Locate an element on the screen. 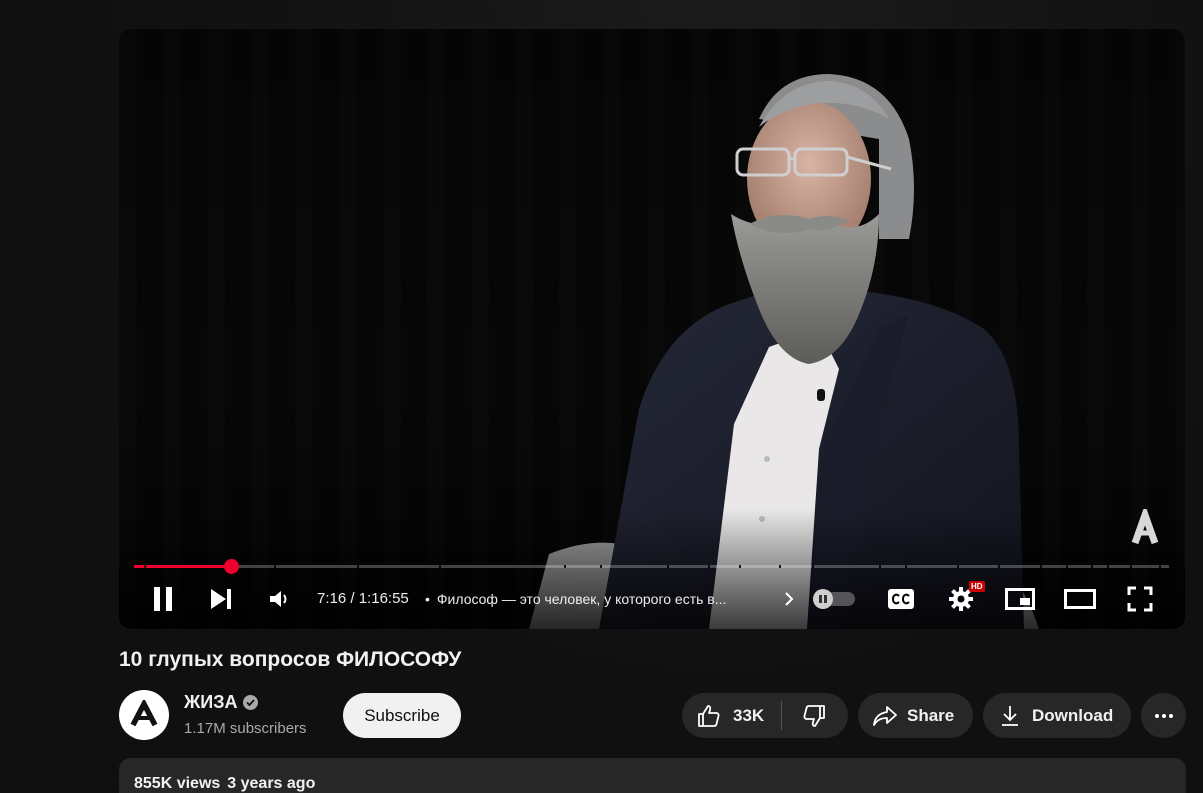 Image resolution: width=1203 pixels, height=793 pixels. miniplayer-icon is located at coordinates (1020, 599).